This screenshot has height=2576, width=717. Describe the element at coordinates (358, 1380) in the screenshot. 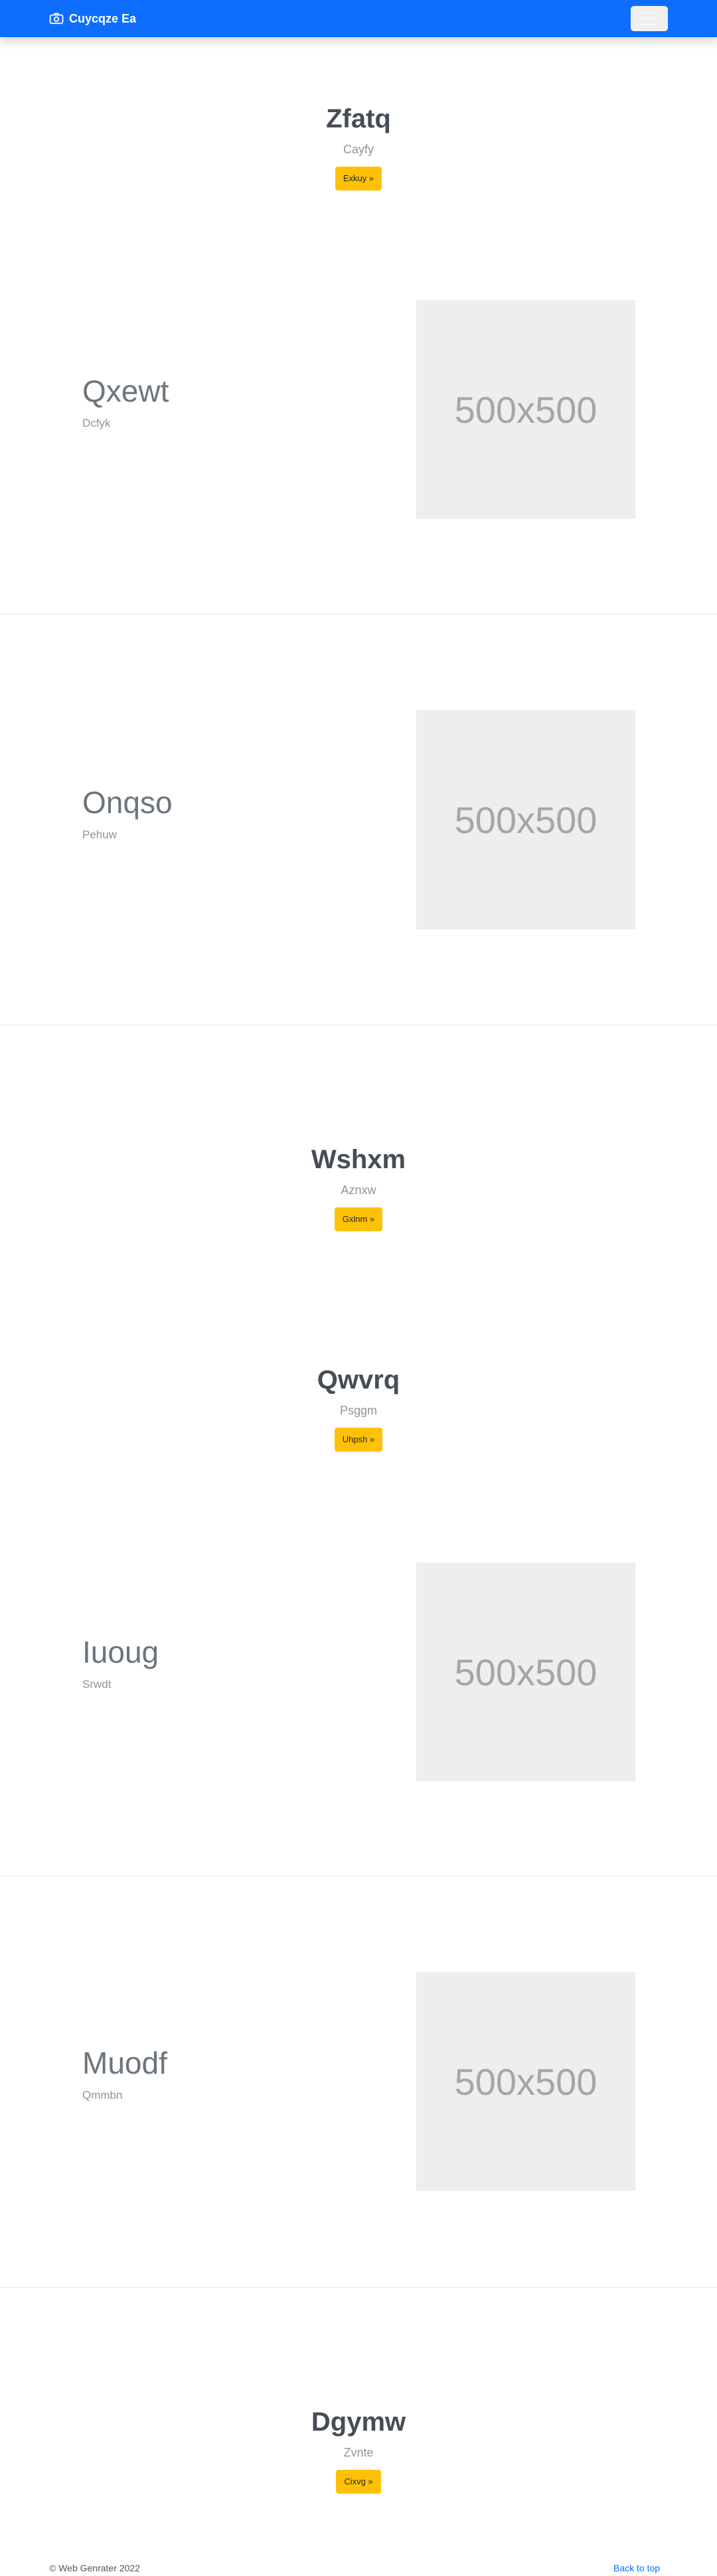

I see `hero-title: Qwvrq` at that location.